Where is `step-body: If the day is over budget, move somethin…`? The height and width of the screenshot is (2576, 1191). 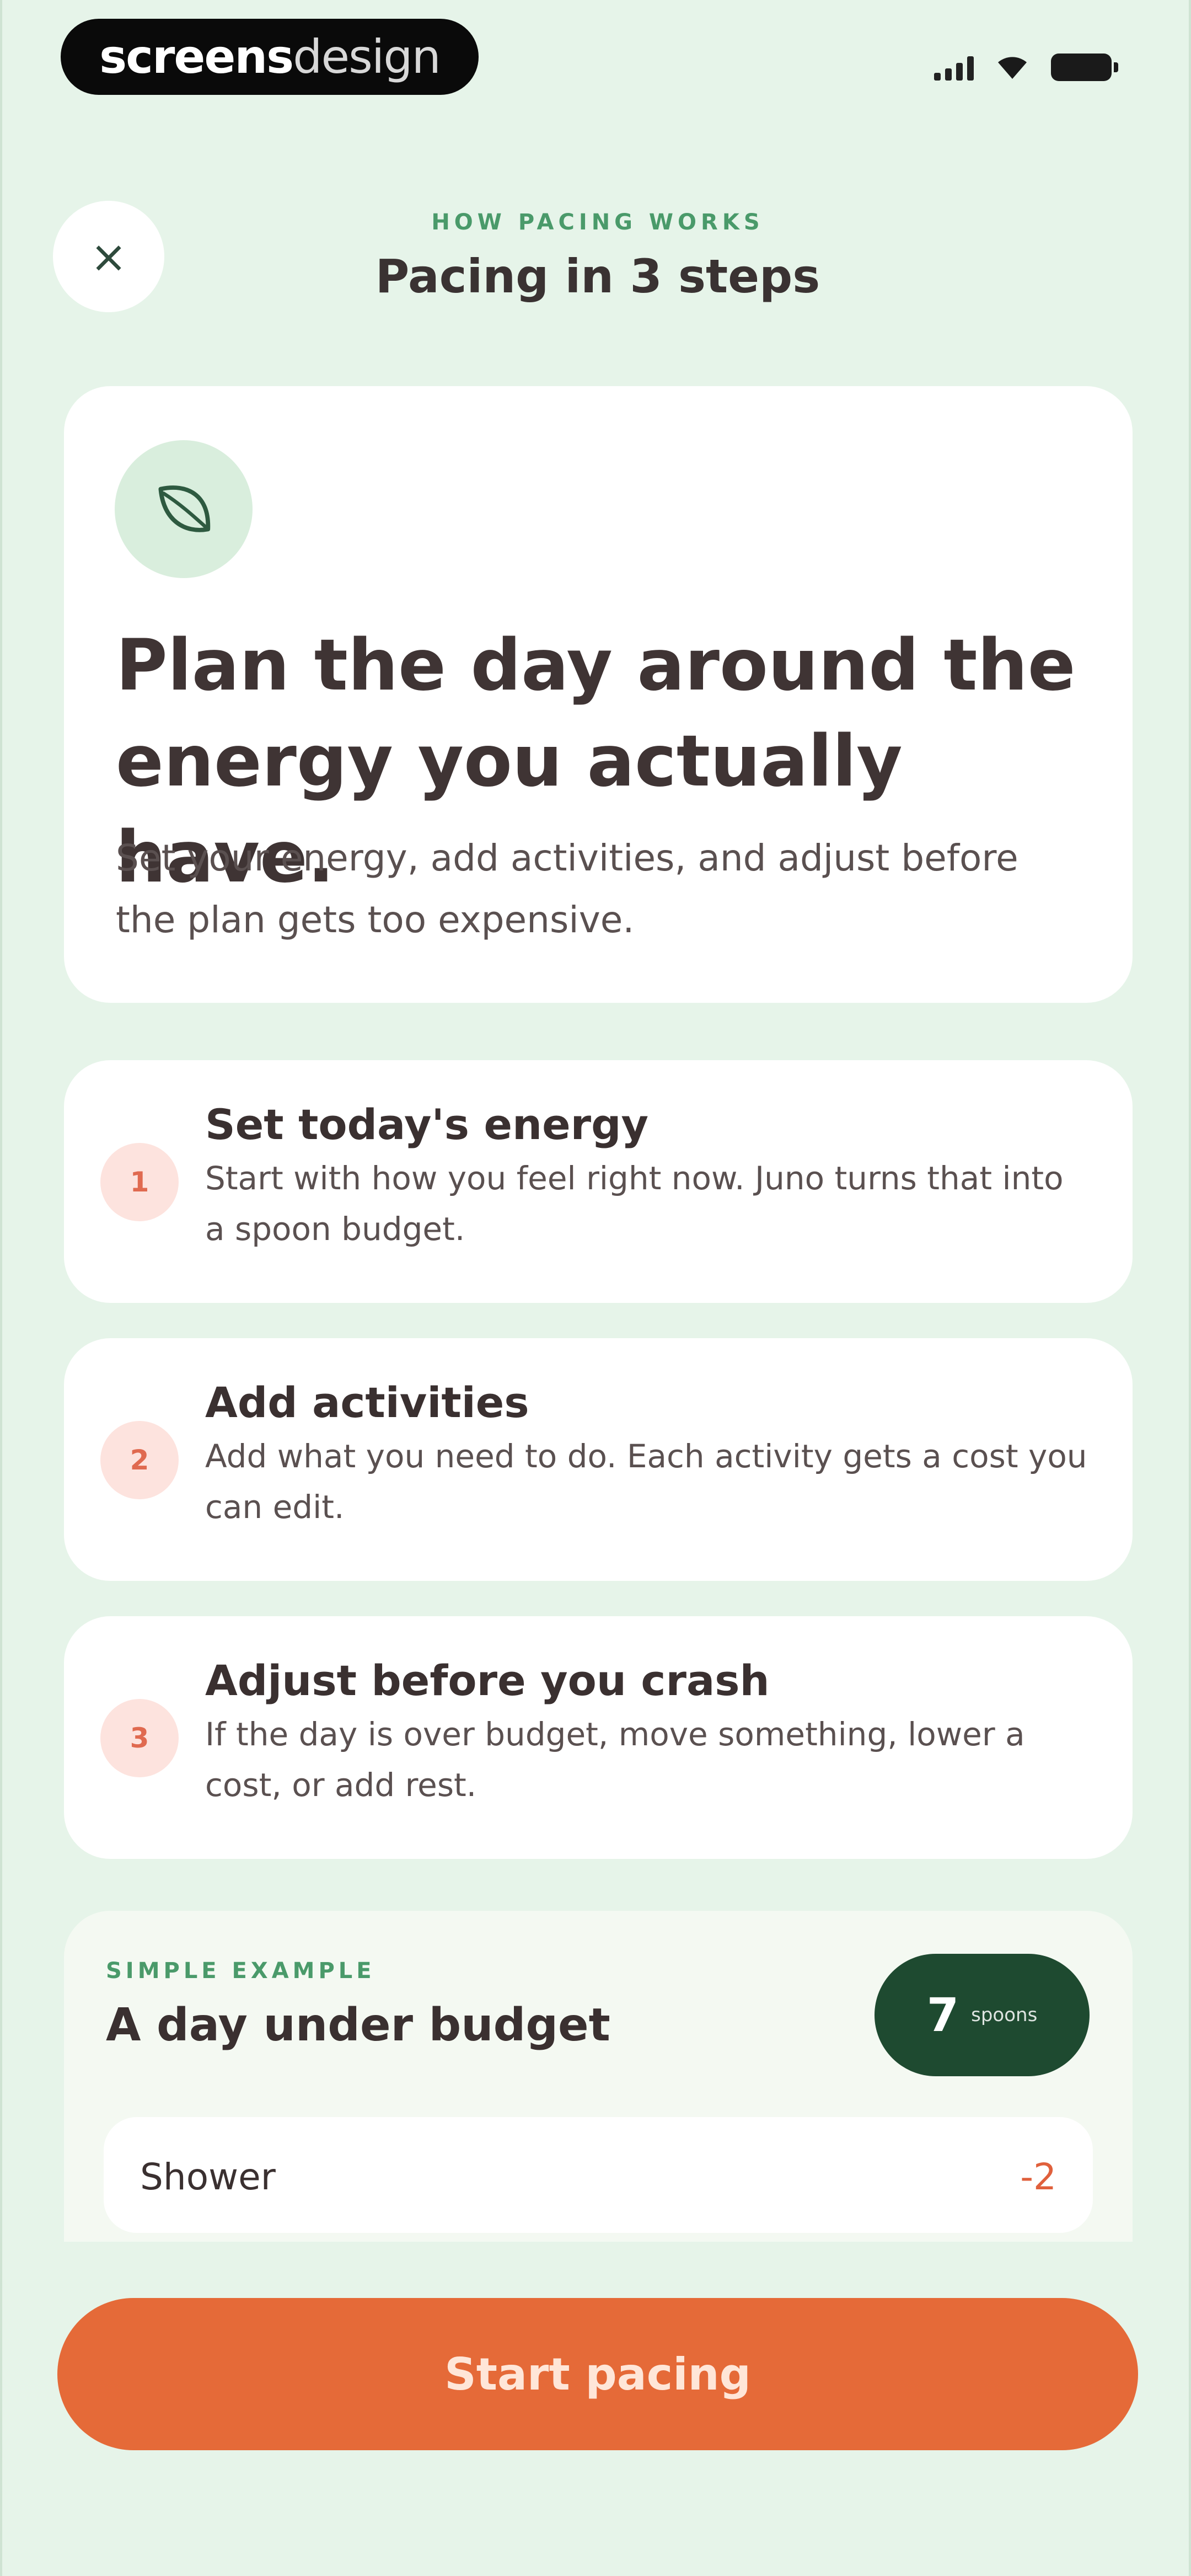
step-body: If the day is over budget, move somethin… is located at coordinates (615, 1759).